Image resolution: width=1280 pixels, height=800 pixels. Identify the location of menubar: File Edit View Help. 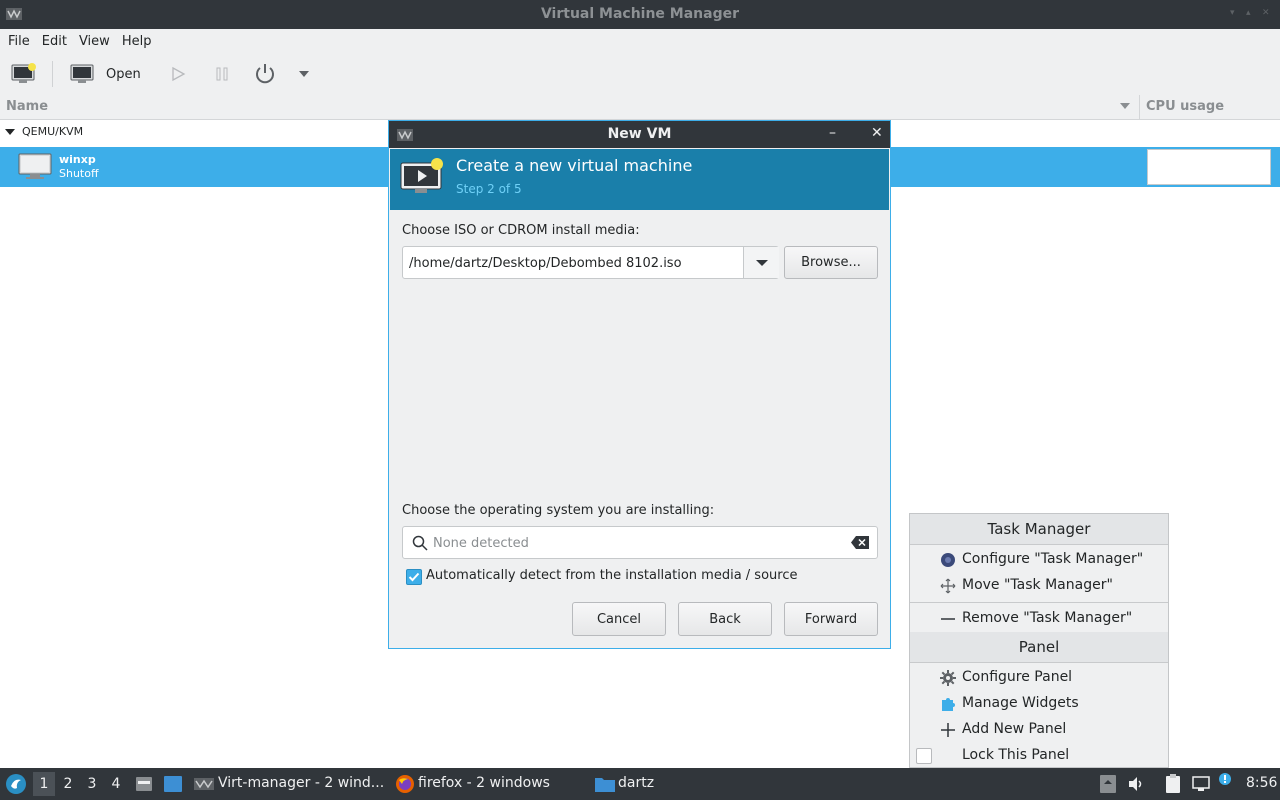
(640, 41).